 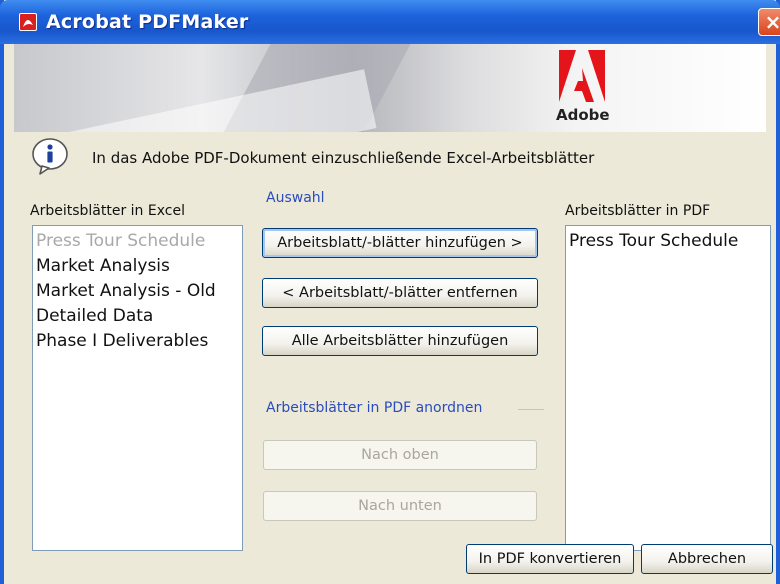 What do you see at coordinates (390, 88) in the screenshot?
I see `adobe-banner: Adobe` at bounding box center [390, 88].